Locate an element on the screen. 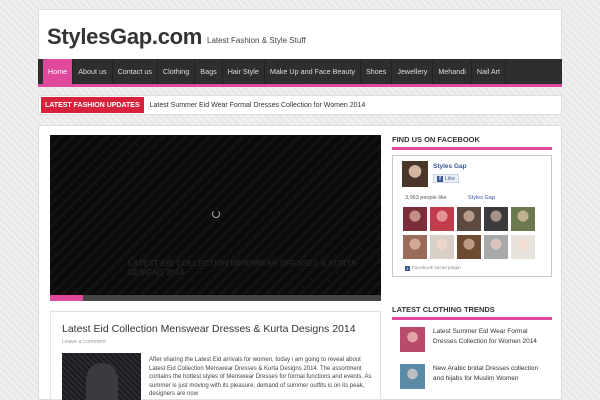  post-comment-link: Leave a comment is located at coordinates (84, 342).